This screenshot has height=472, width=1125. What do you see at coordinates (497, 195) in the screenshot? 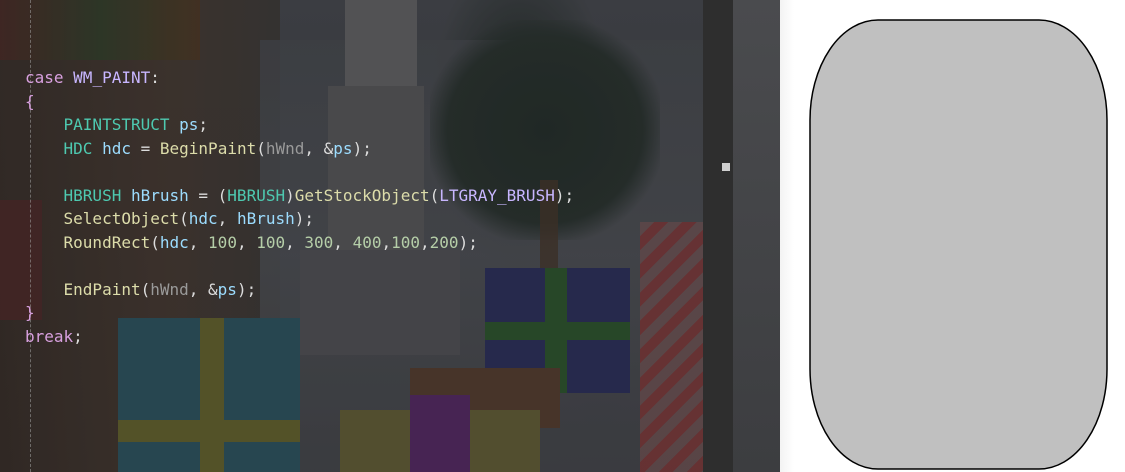
I see `code-token: LTGRAY_BRUSH` at bounding box center [497, 195].